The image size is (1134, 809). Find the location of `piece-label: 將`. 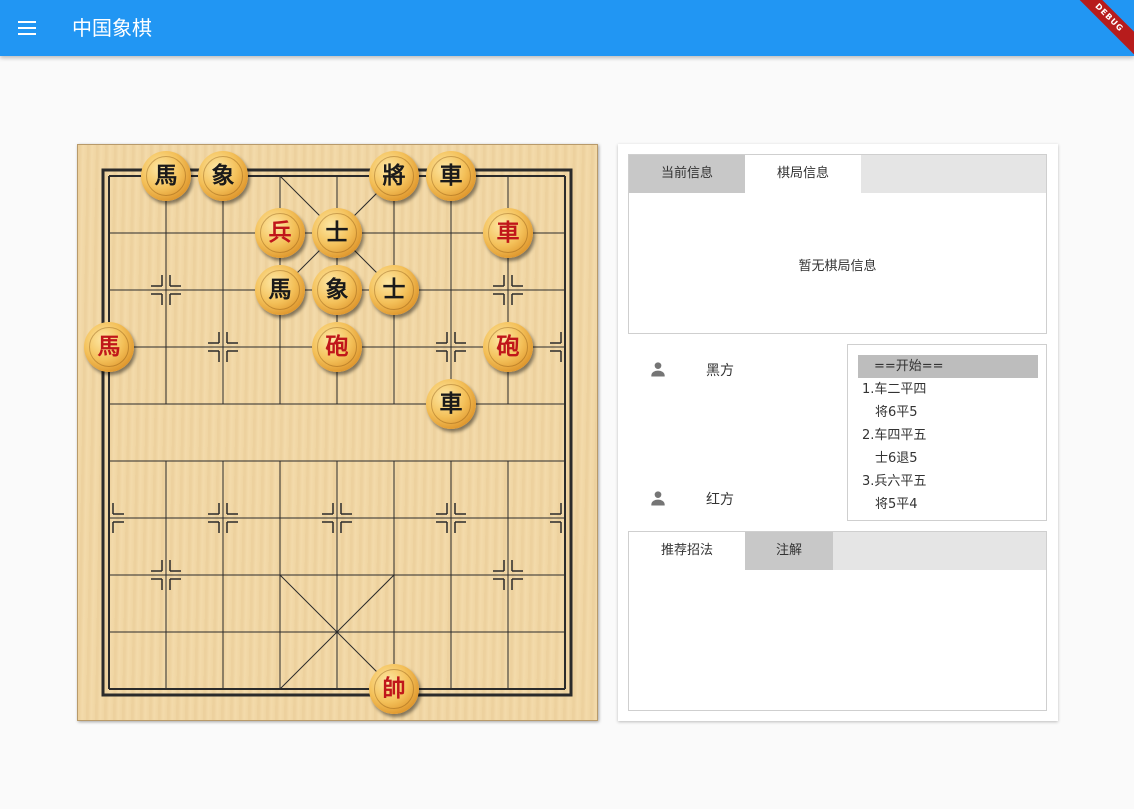

piece-label: 將 is located at coordinates (394, 176).